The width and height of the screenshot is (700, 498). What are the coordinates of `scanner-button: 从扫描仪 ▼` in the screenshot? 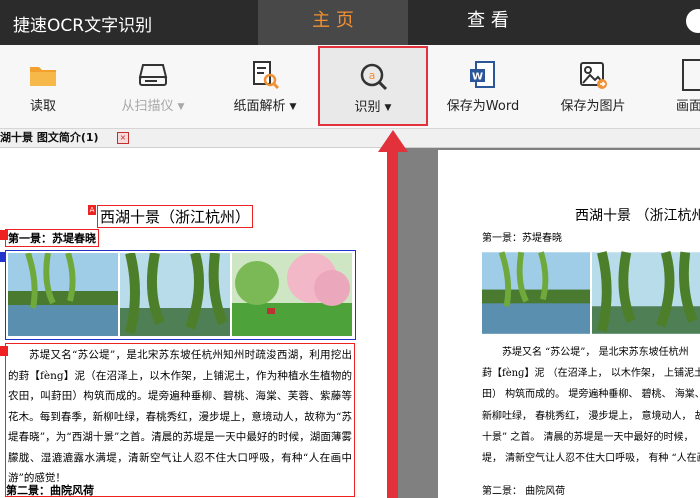 It's located at (153, 86).